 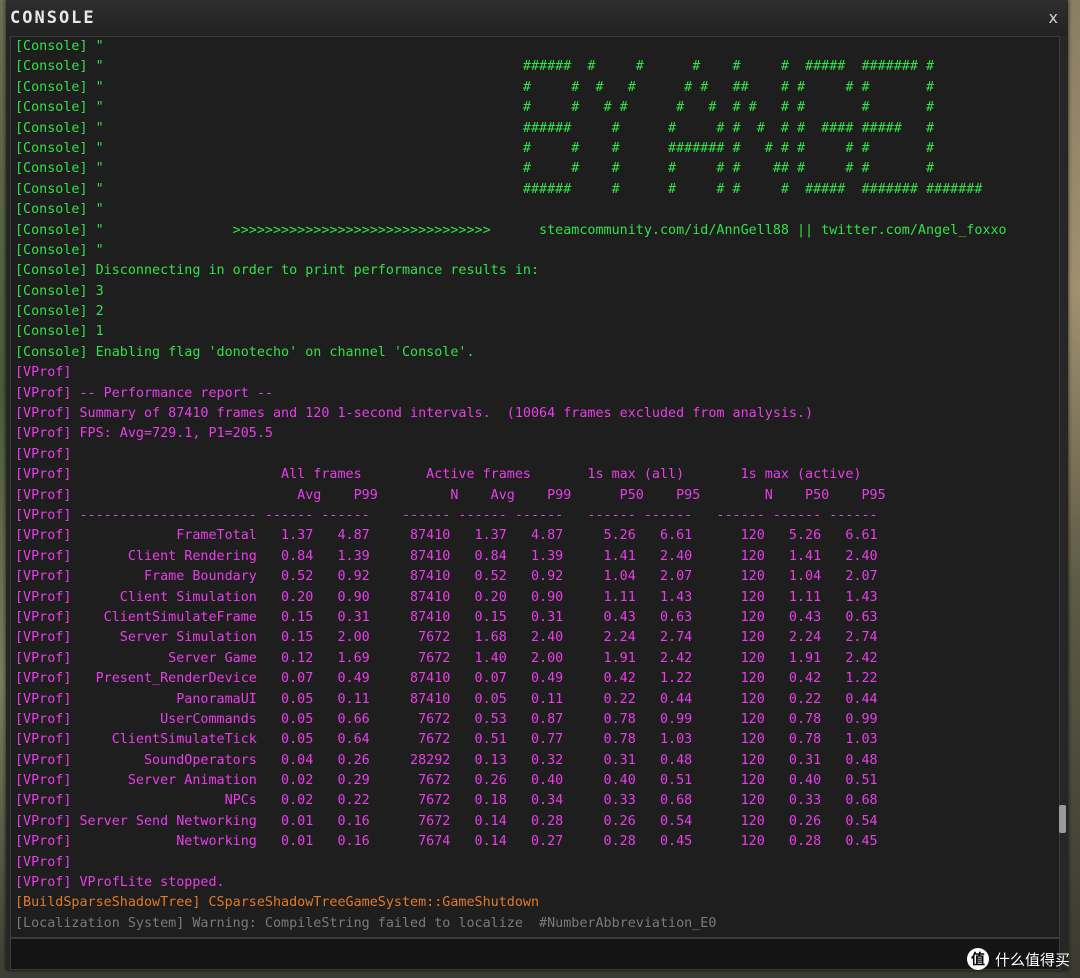 What do you see at coordinates (475, 108) in the screenshot?
I see `log-line: [Console] " # # # # # # # # # # # #` at bounding box center [475, 108].